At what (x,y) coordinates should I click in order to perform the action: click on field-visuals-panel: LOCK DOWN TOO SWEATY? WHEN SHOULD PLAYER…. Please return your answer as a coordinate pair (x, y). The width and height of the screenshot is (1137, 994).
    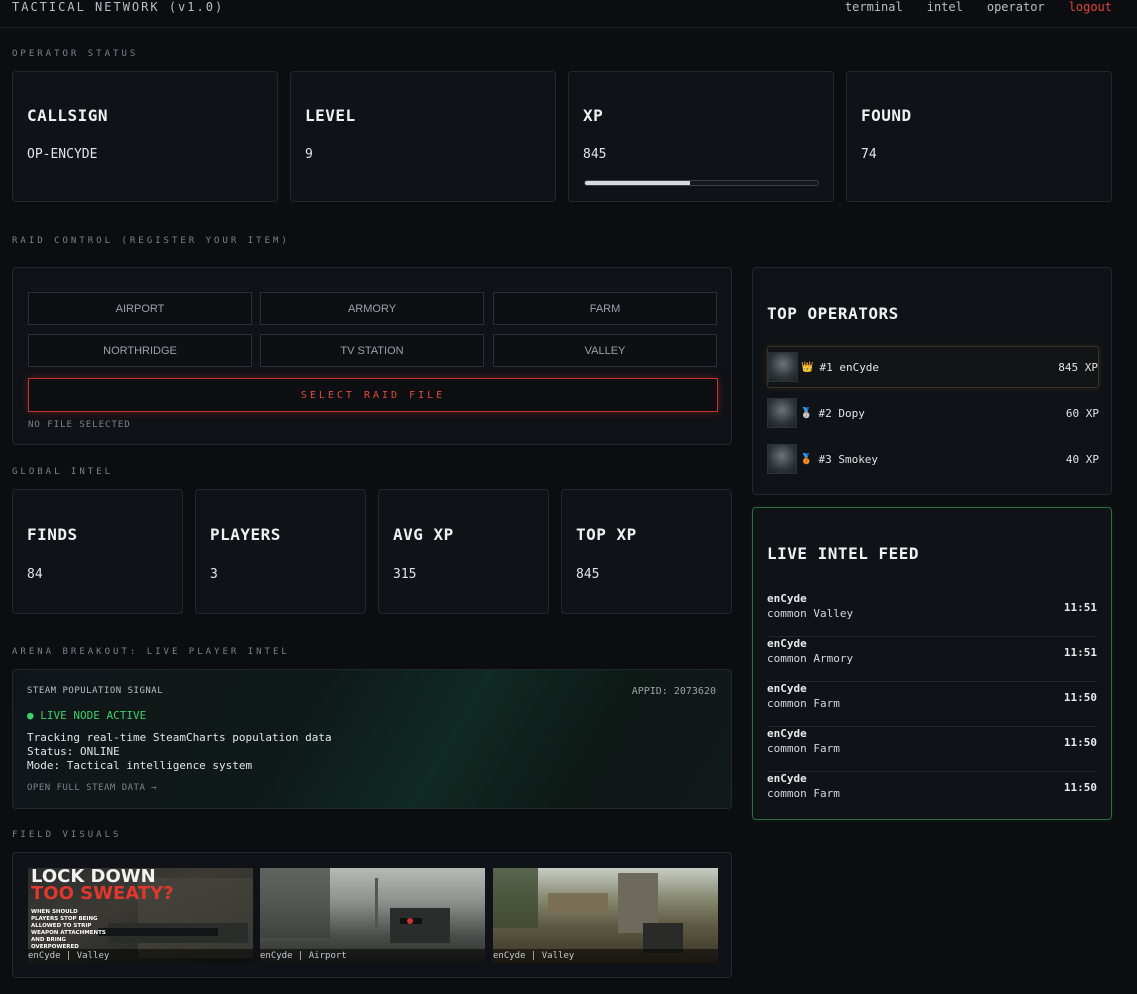
    Looking at the image, I should click on (372, 915).